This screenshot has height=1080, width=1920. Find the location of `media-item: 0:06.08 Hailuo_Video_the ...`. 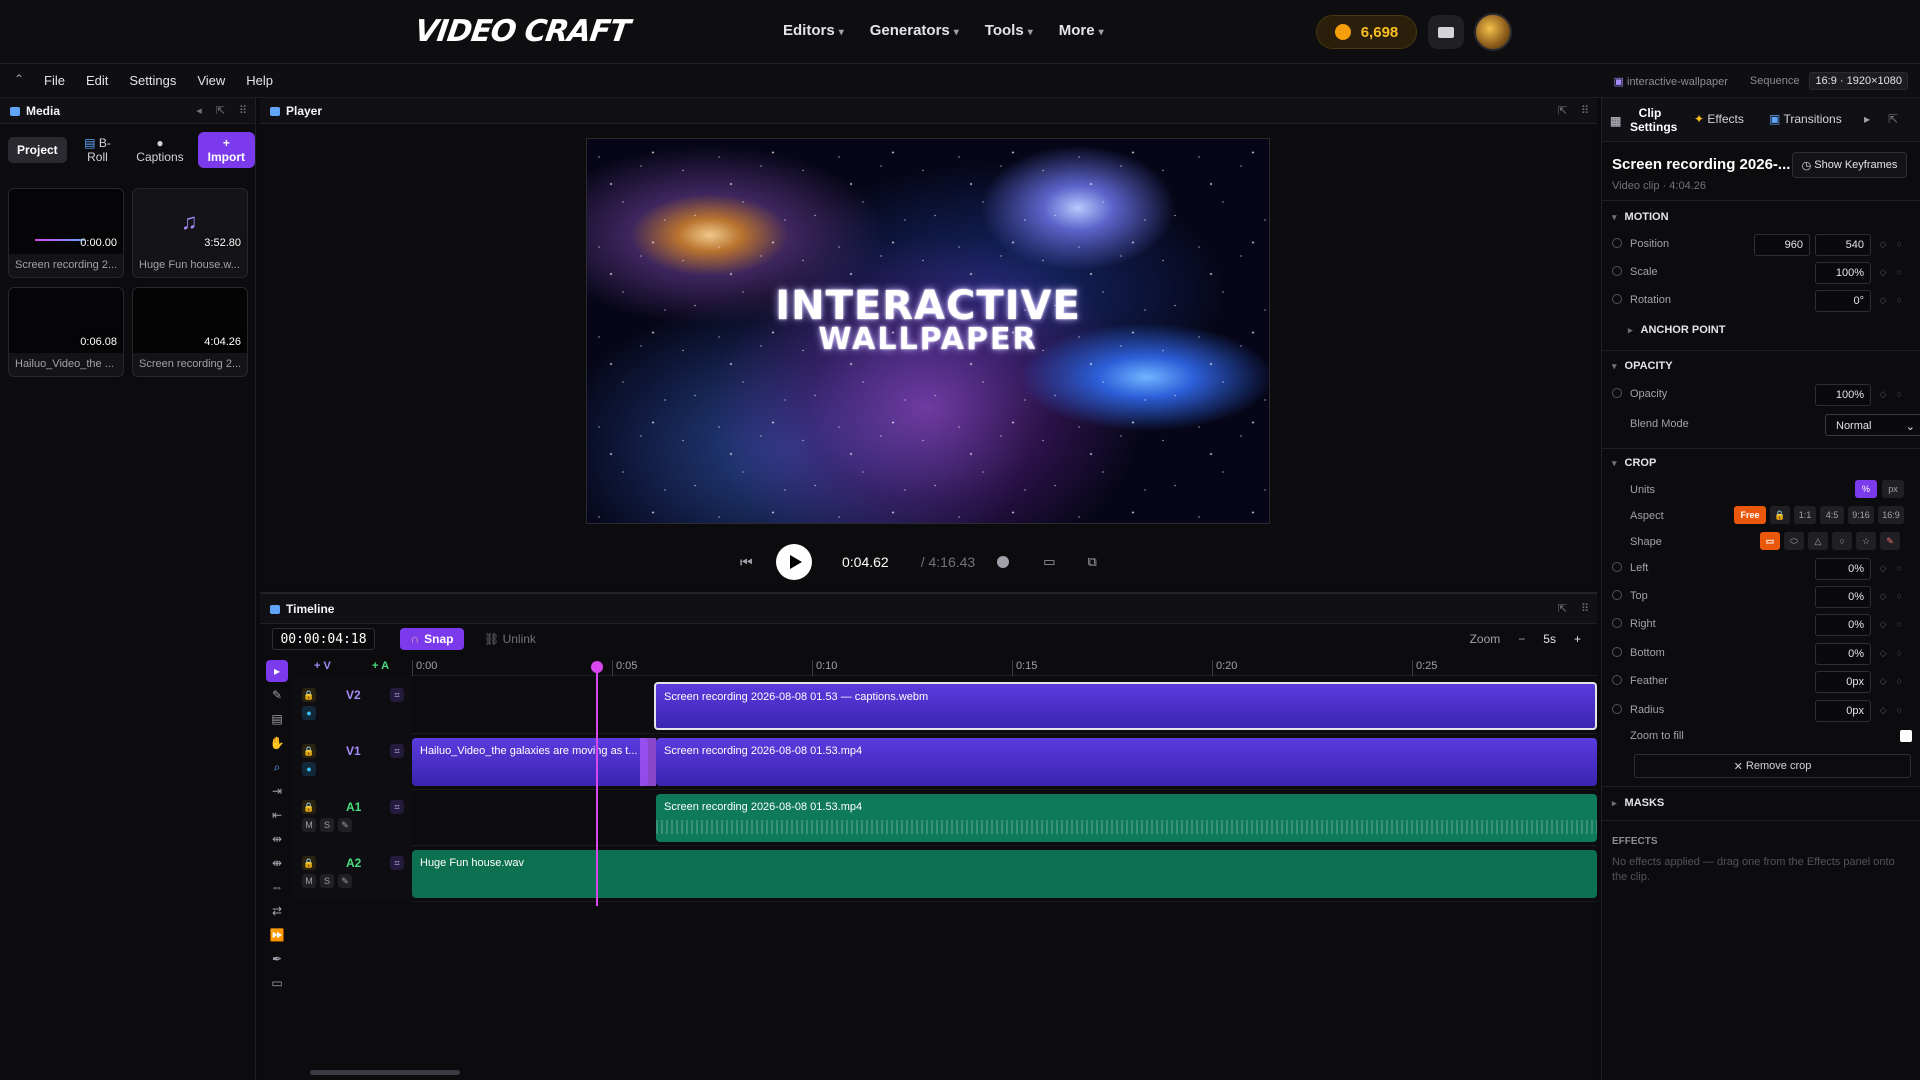

media-item: 0:06.08 Hailuo_Video_the ... is located at coordinates (66, 332).